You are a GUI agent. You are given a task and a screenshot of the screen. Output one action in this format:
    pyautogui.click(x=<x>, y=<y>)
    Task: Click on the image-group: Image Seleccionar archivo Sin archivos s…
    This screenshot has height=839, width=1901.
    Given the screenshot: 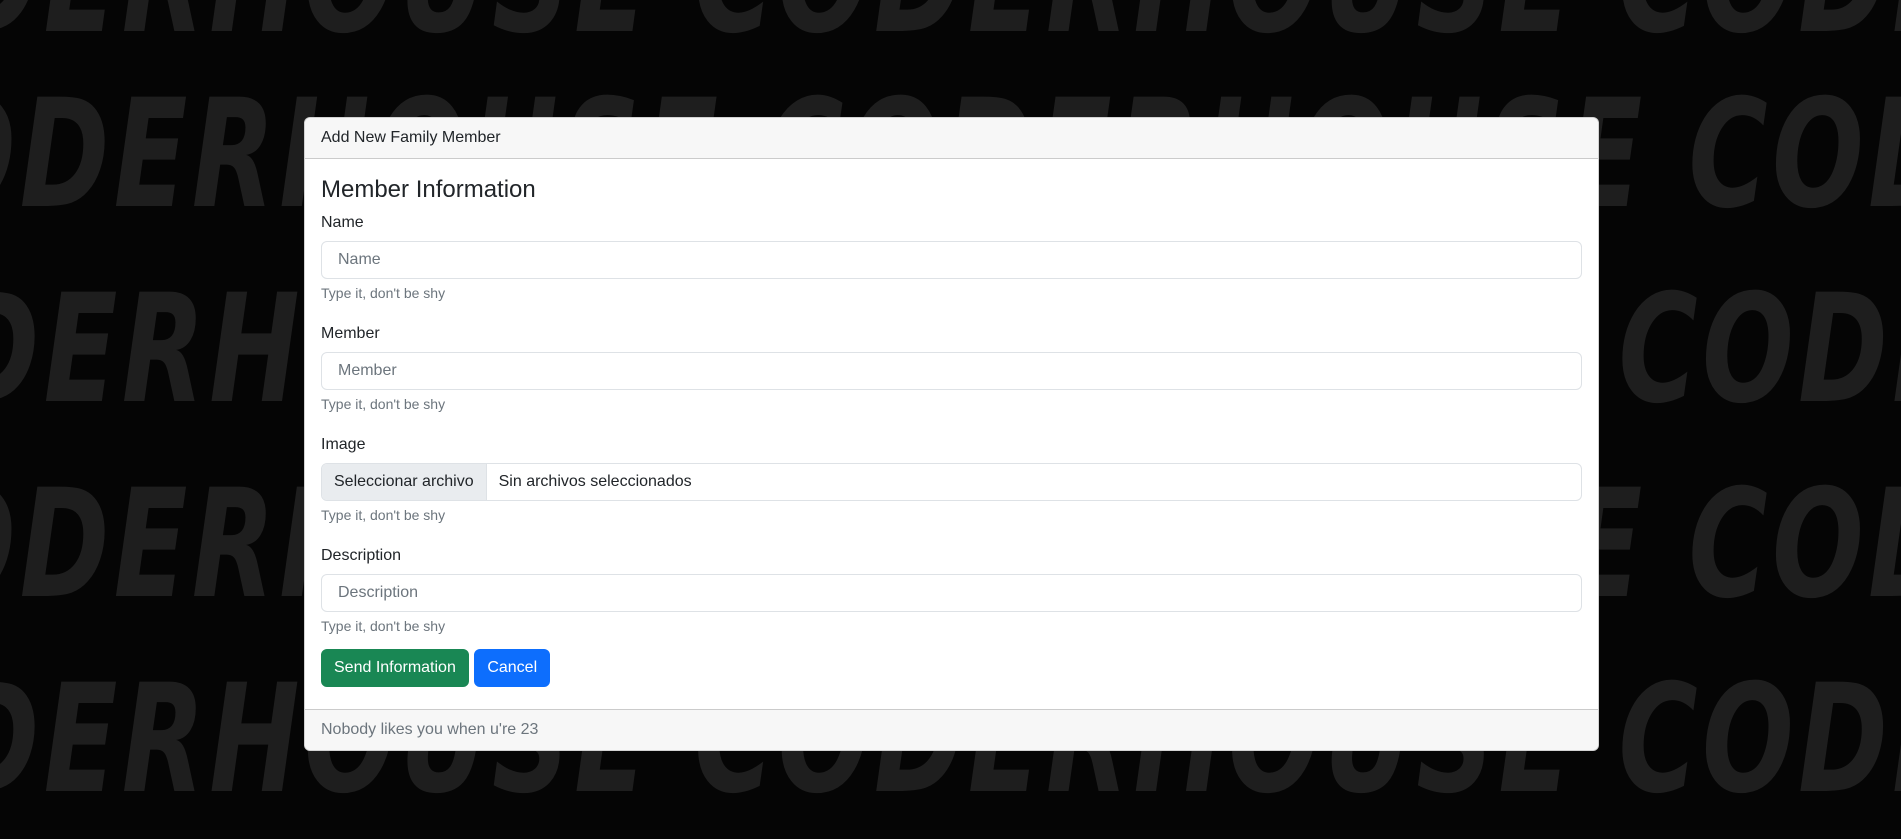 What is the action you would take?
    pyautogui.click(x=951, y=479)
    